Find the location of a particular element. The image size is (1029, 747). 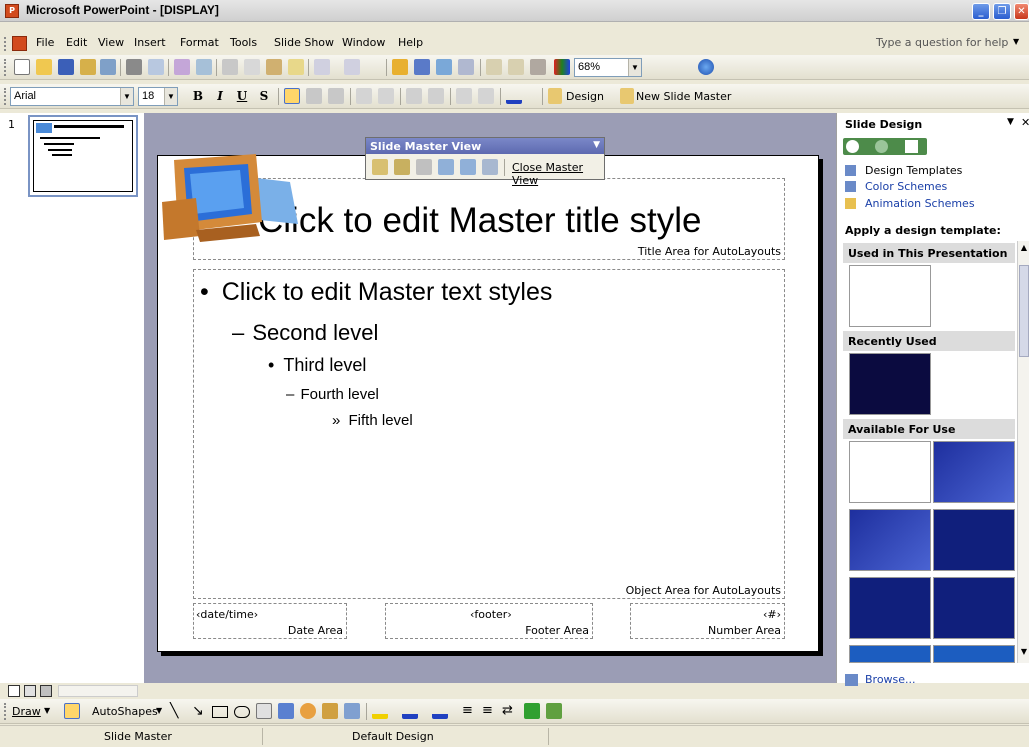

decrease-font-icon is located at coordinates (436, 96).